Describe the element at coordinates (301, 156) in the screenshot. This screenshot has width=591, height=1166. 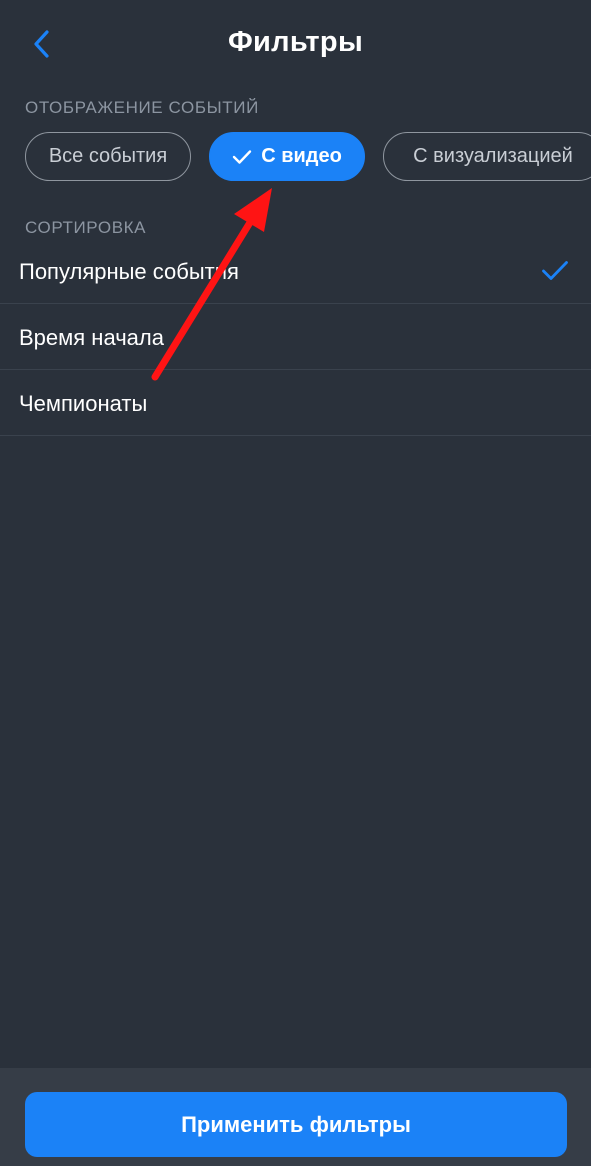
I see `chip-with-video-label: С видео` at that location.